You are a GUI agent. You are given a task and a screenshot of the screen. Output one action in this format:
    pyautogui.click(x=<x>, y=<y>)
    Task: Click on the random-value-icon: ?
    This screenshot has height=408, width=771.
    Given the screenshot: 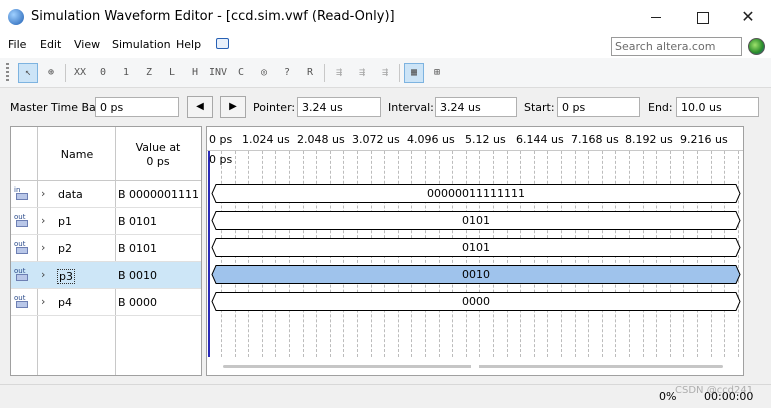 What is the action you would take?
    pyautogui.click(x=287, y=73)
    